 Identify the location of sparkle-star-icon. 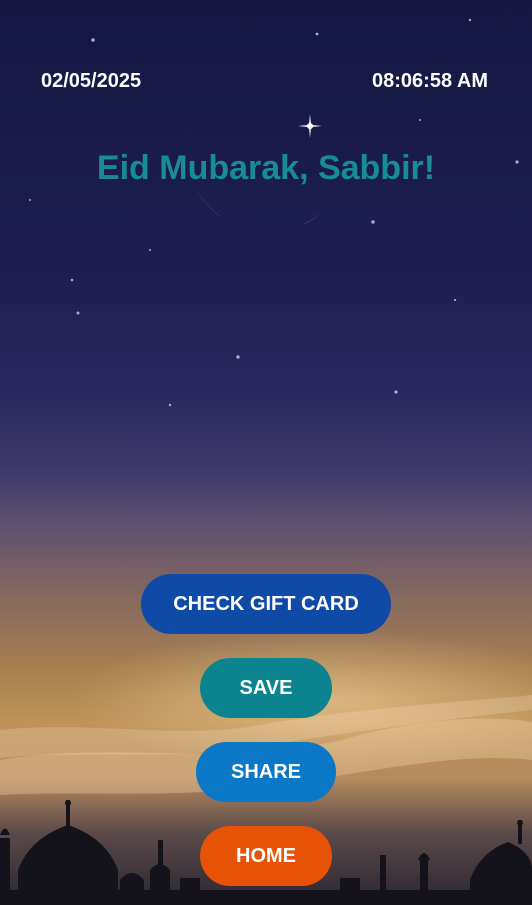
(310, 126).